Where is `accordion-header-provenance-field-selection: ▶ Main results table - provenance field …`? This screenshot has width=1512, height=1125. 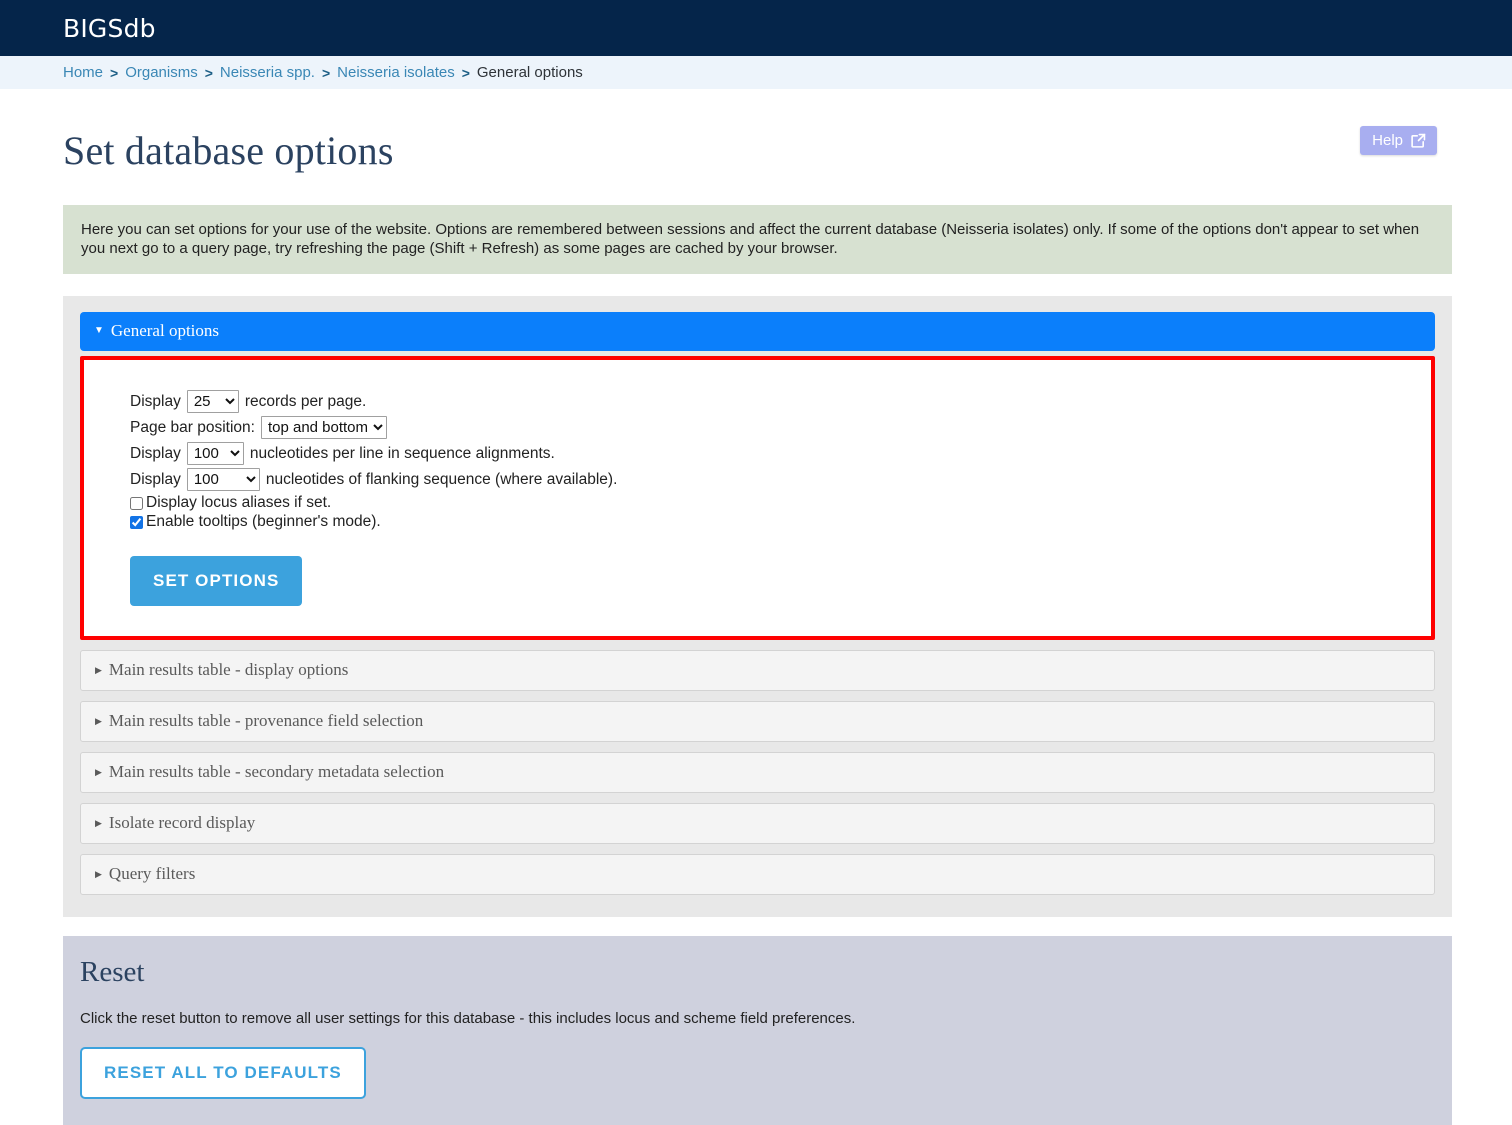
accordion-header-provenance-field-selection: ▶ Main results table - provenance field … is located at coordinates (757, 722).